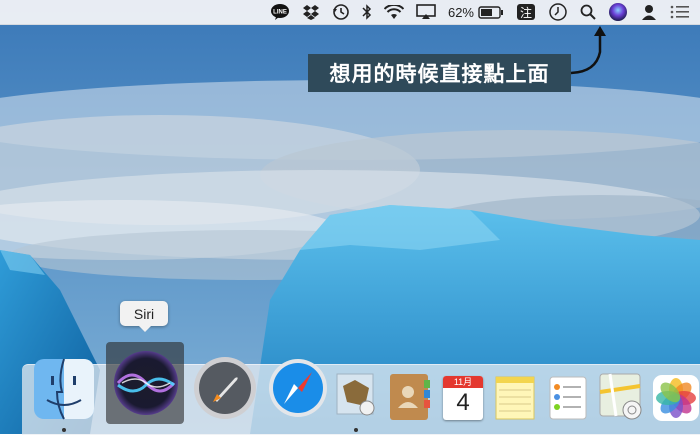 The image size is (700, 435). I want to click on calendar-month: 11月, so click(463, 382).